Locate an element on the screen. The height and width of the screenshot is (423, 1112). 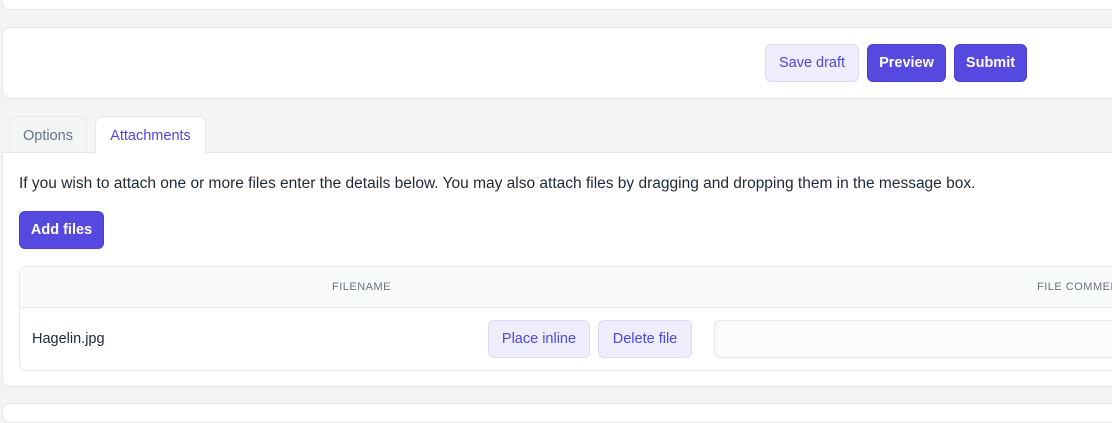
tab-attachments: Attachments is located at coordinates (150, 135).